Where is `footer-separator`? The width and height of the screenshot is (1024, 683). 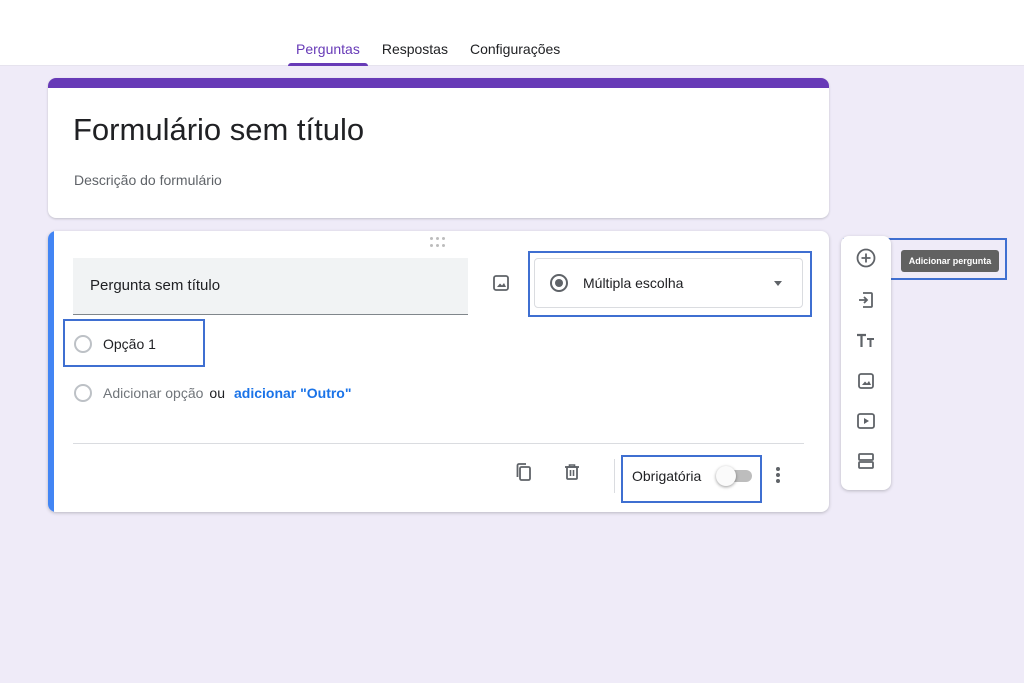 footer-separator is located at coordinates (614, 476).